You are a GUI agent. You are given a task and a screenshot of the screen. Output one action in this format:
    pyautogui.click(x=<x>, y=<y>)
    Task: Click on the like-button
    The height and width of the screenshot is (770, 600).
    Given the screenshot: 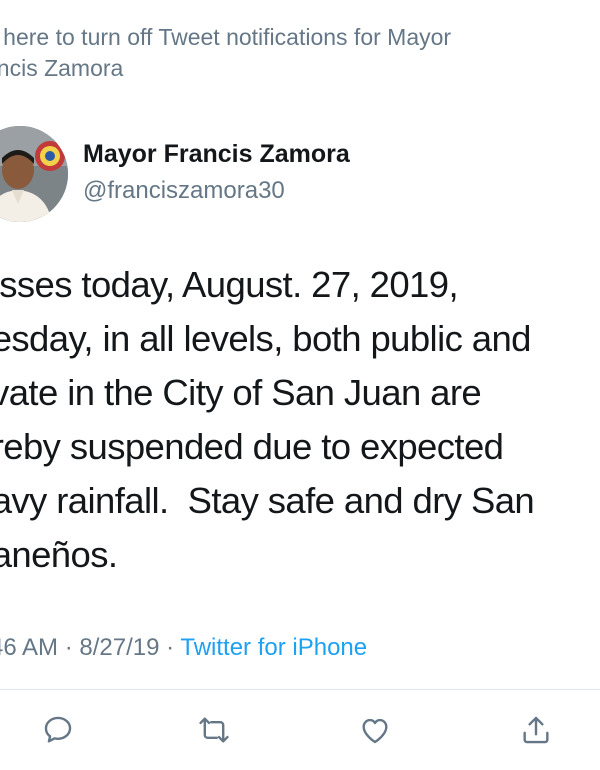 What is the action you would take?
    pyautogui.click(x=375, y=730)
    